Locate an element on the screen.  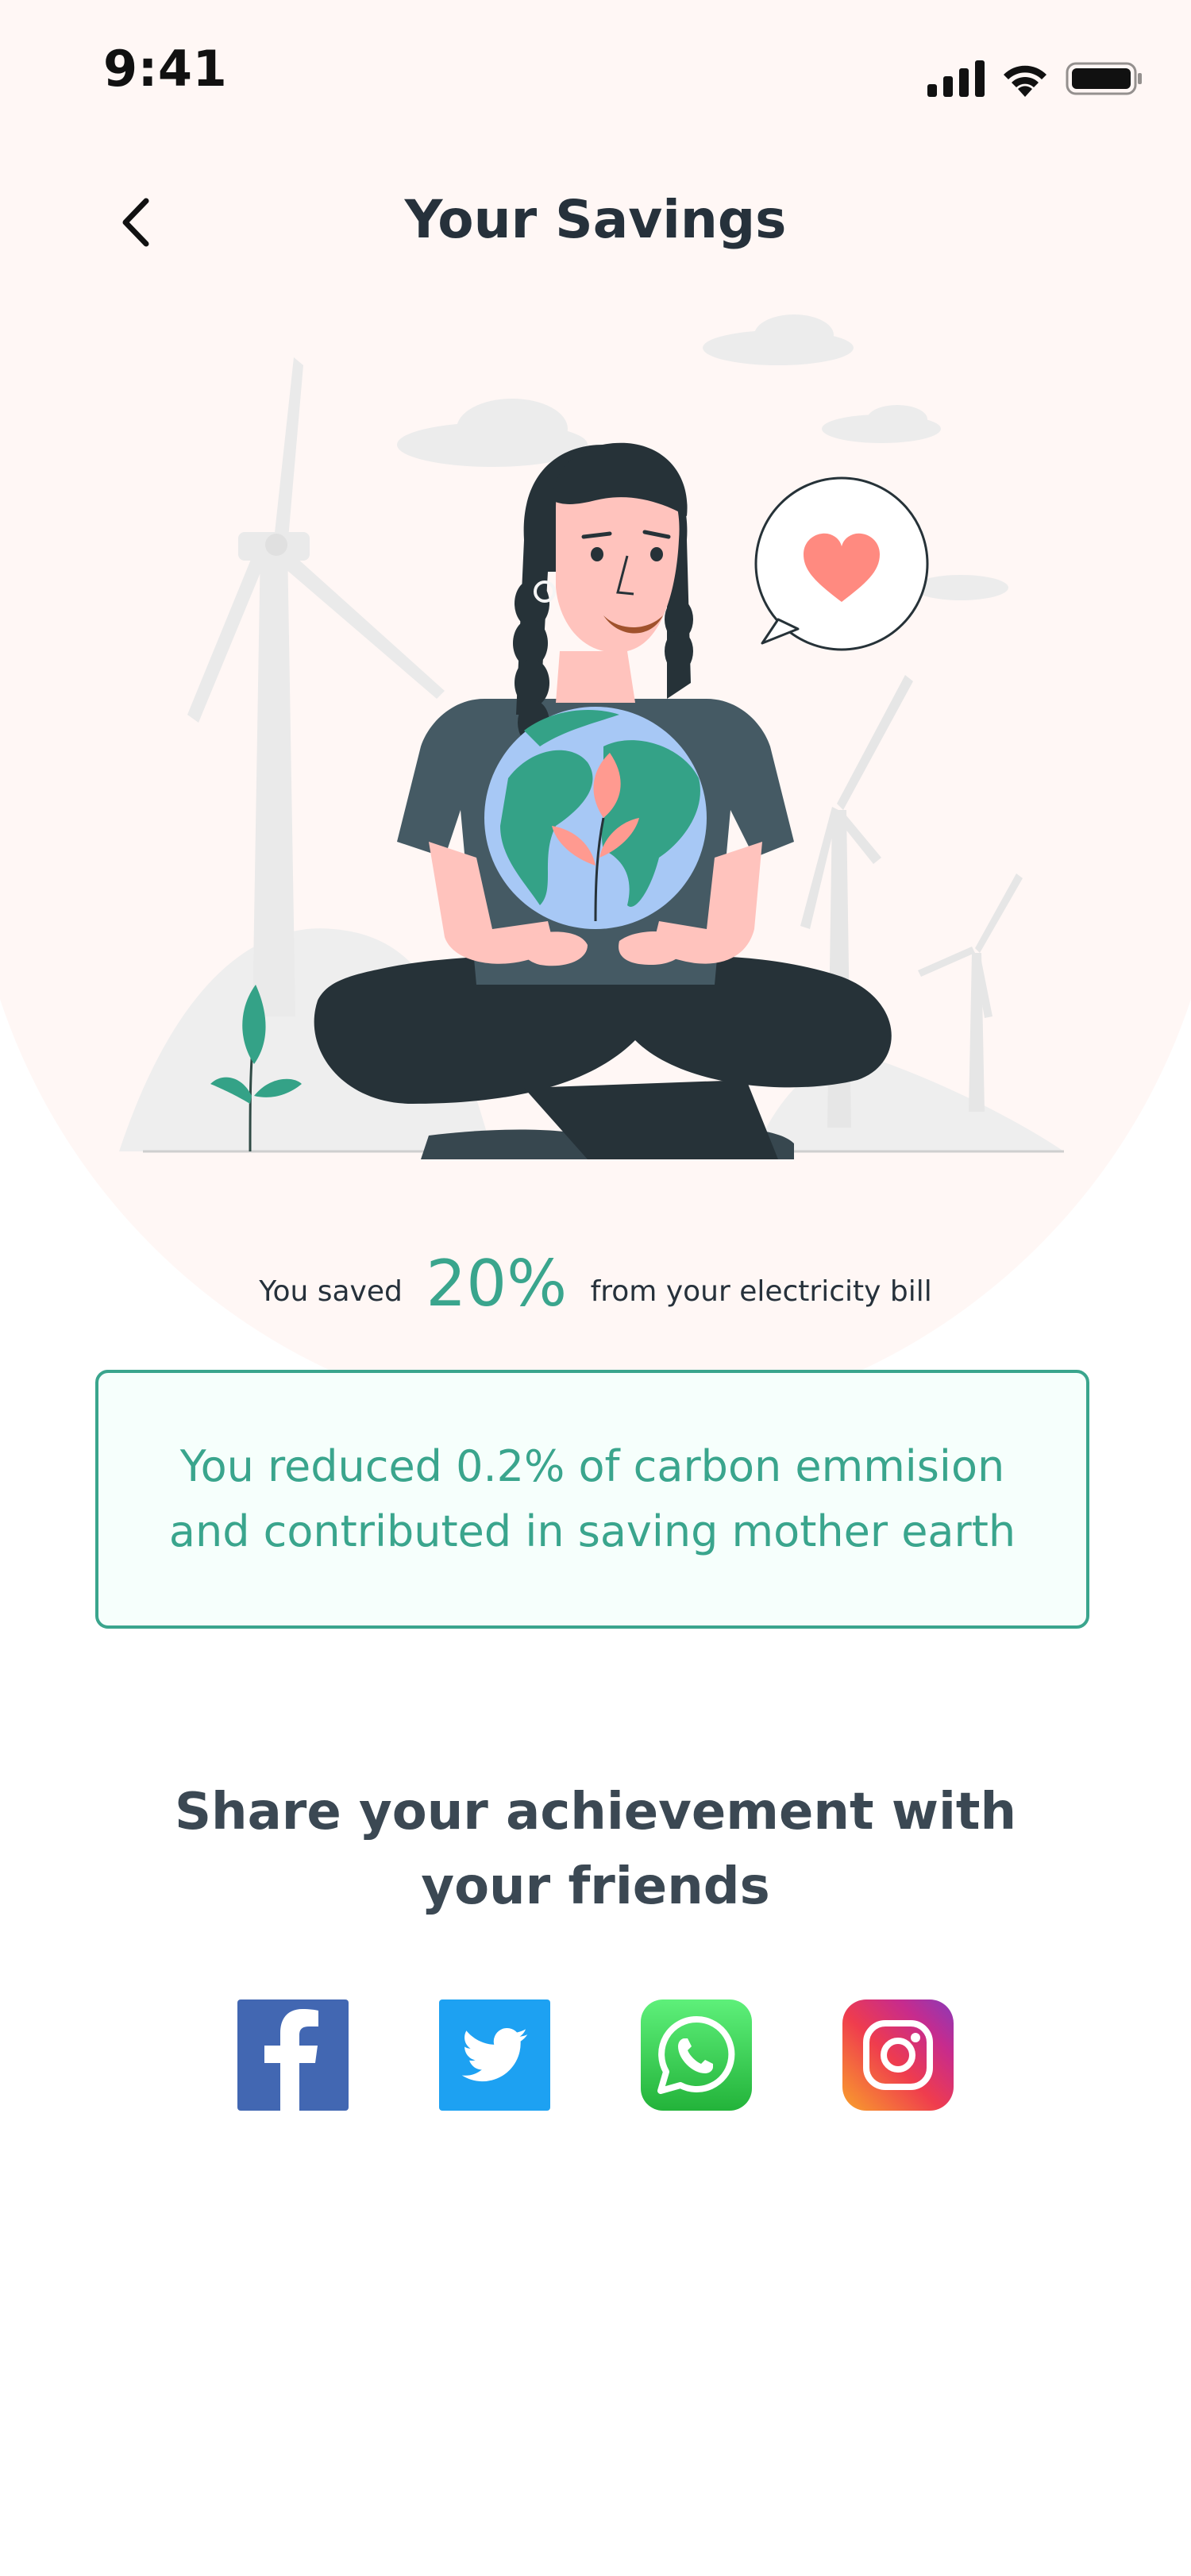
savings-percent: 20% is located at coordinates (497, 1284).